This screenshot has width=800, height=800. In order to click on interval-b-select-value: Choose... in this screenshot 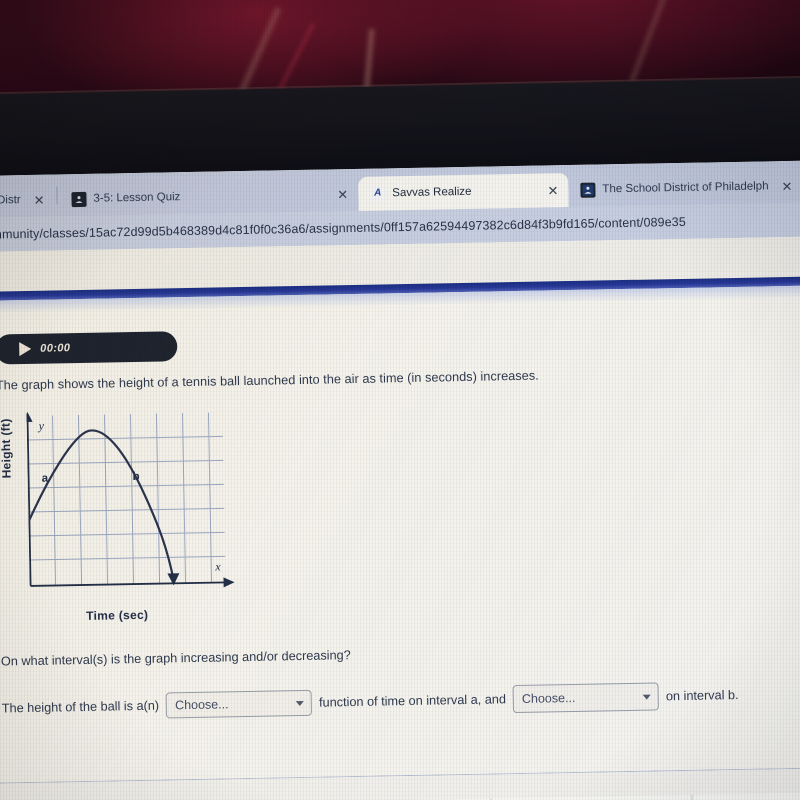, I will do `click(548, 698)`.